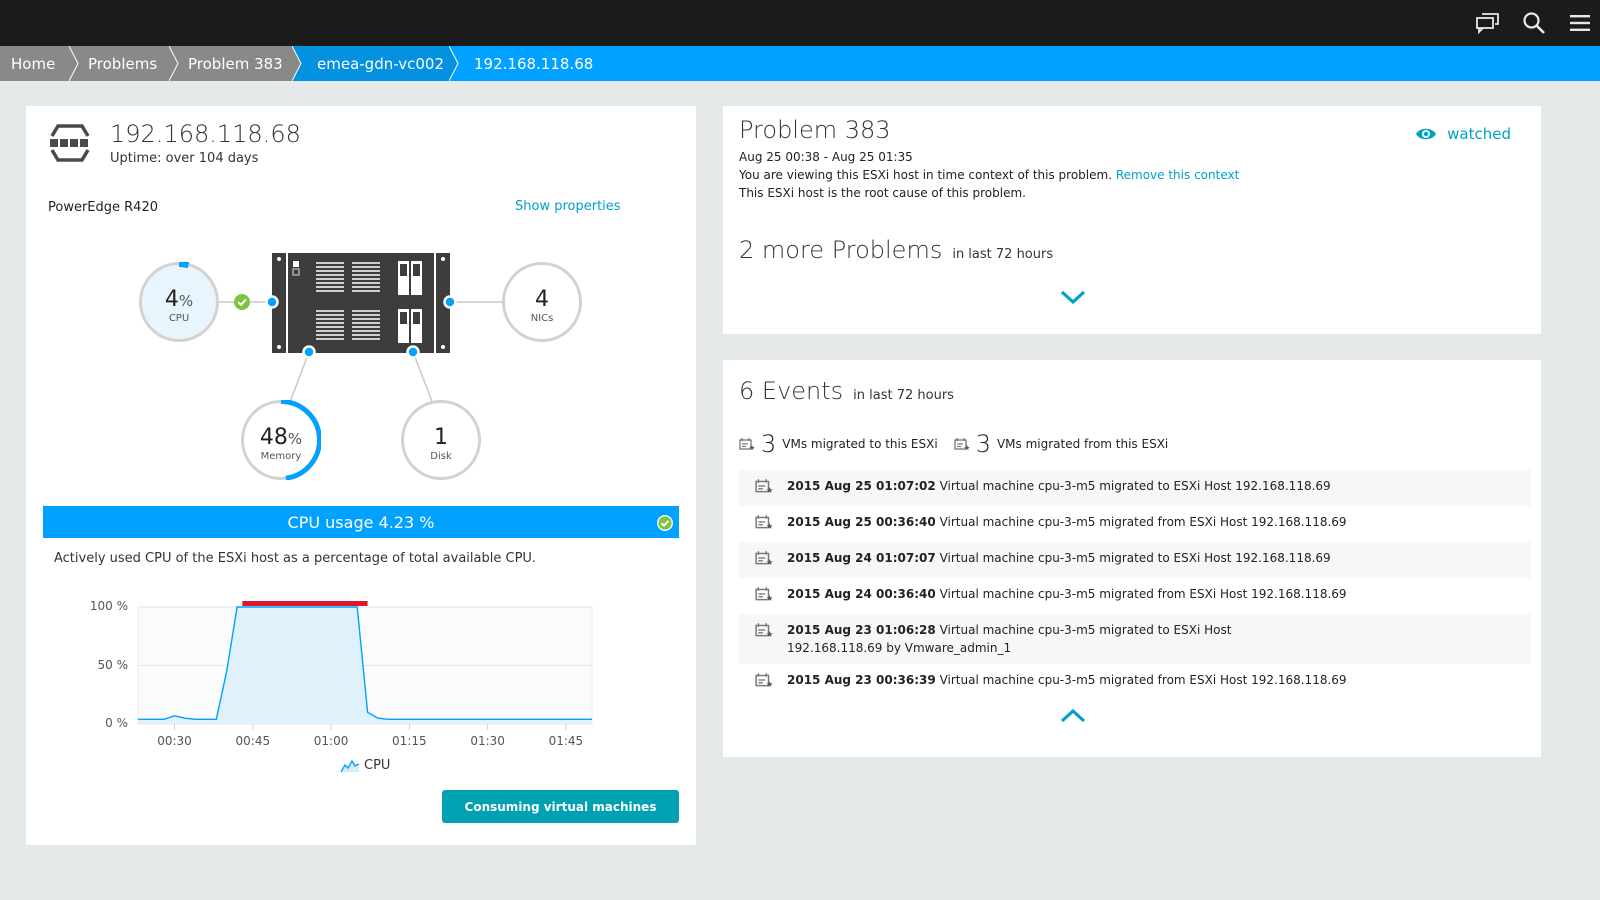 The width and height of the screenshot is (1600, 900). What do you see at coordinates (566, 741) in the screenshot?
I see `x-tick-label: 01:45` at bounding box center [566, 741].